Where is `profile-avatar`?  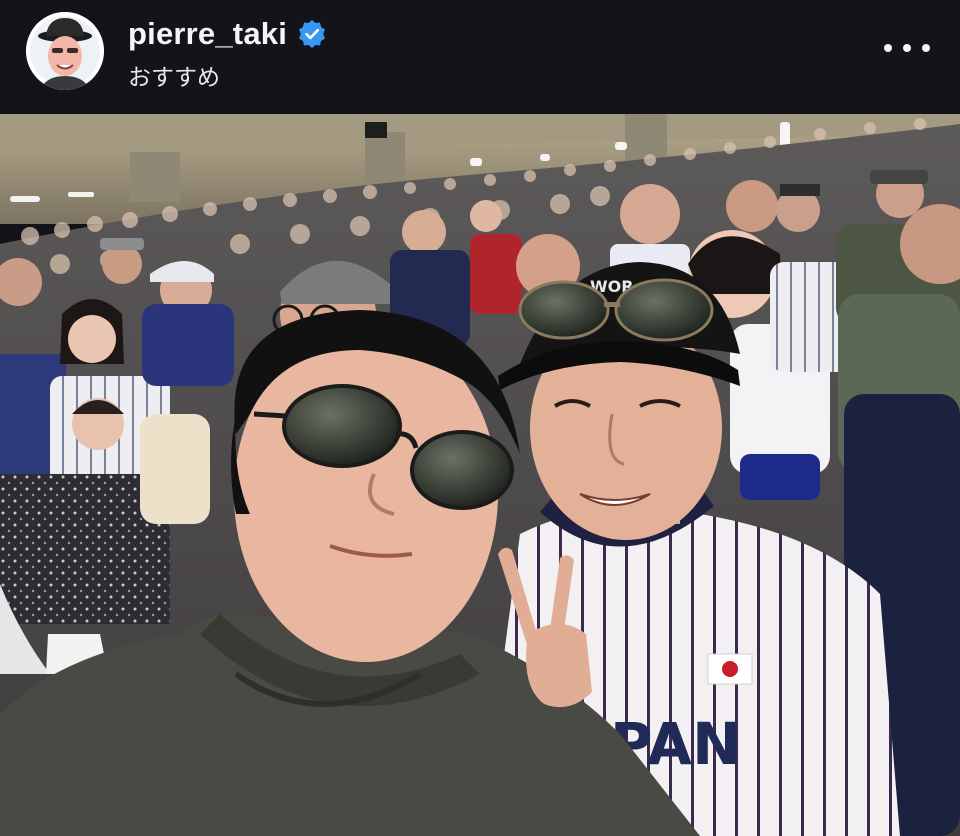 profile-avatar is located at coordinates (65, 51).